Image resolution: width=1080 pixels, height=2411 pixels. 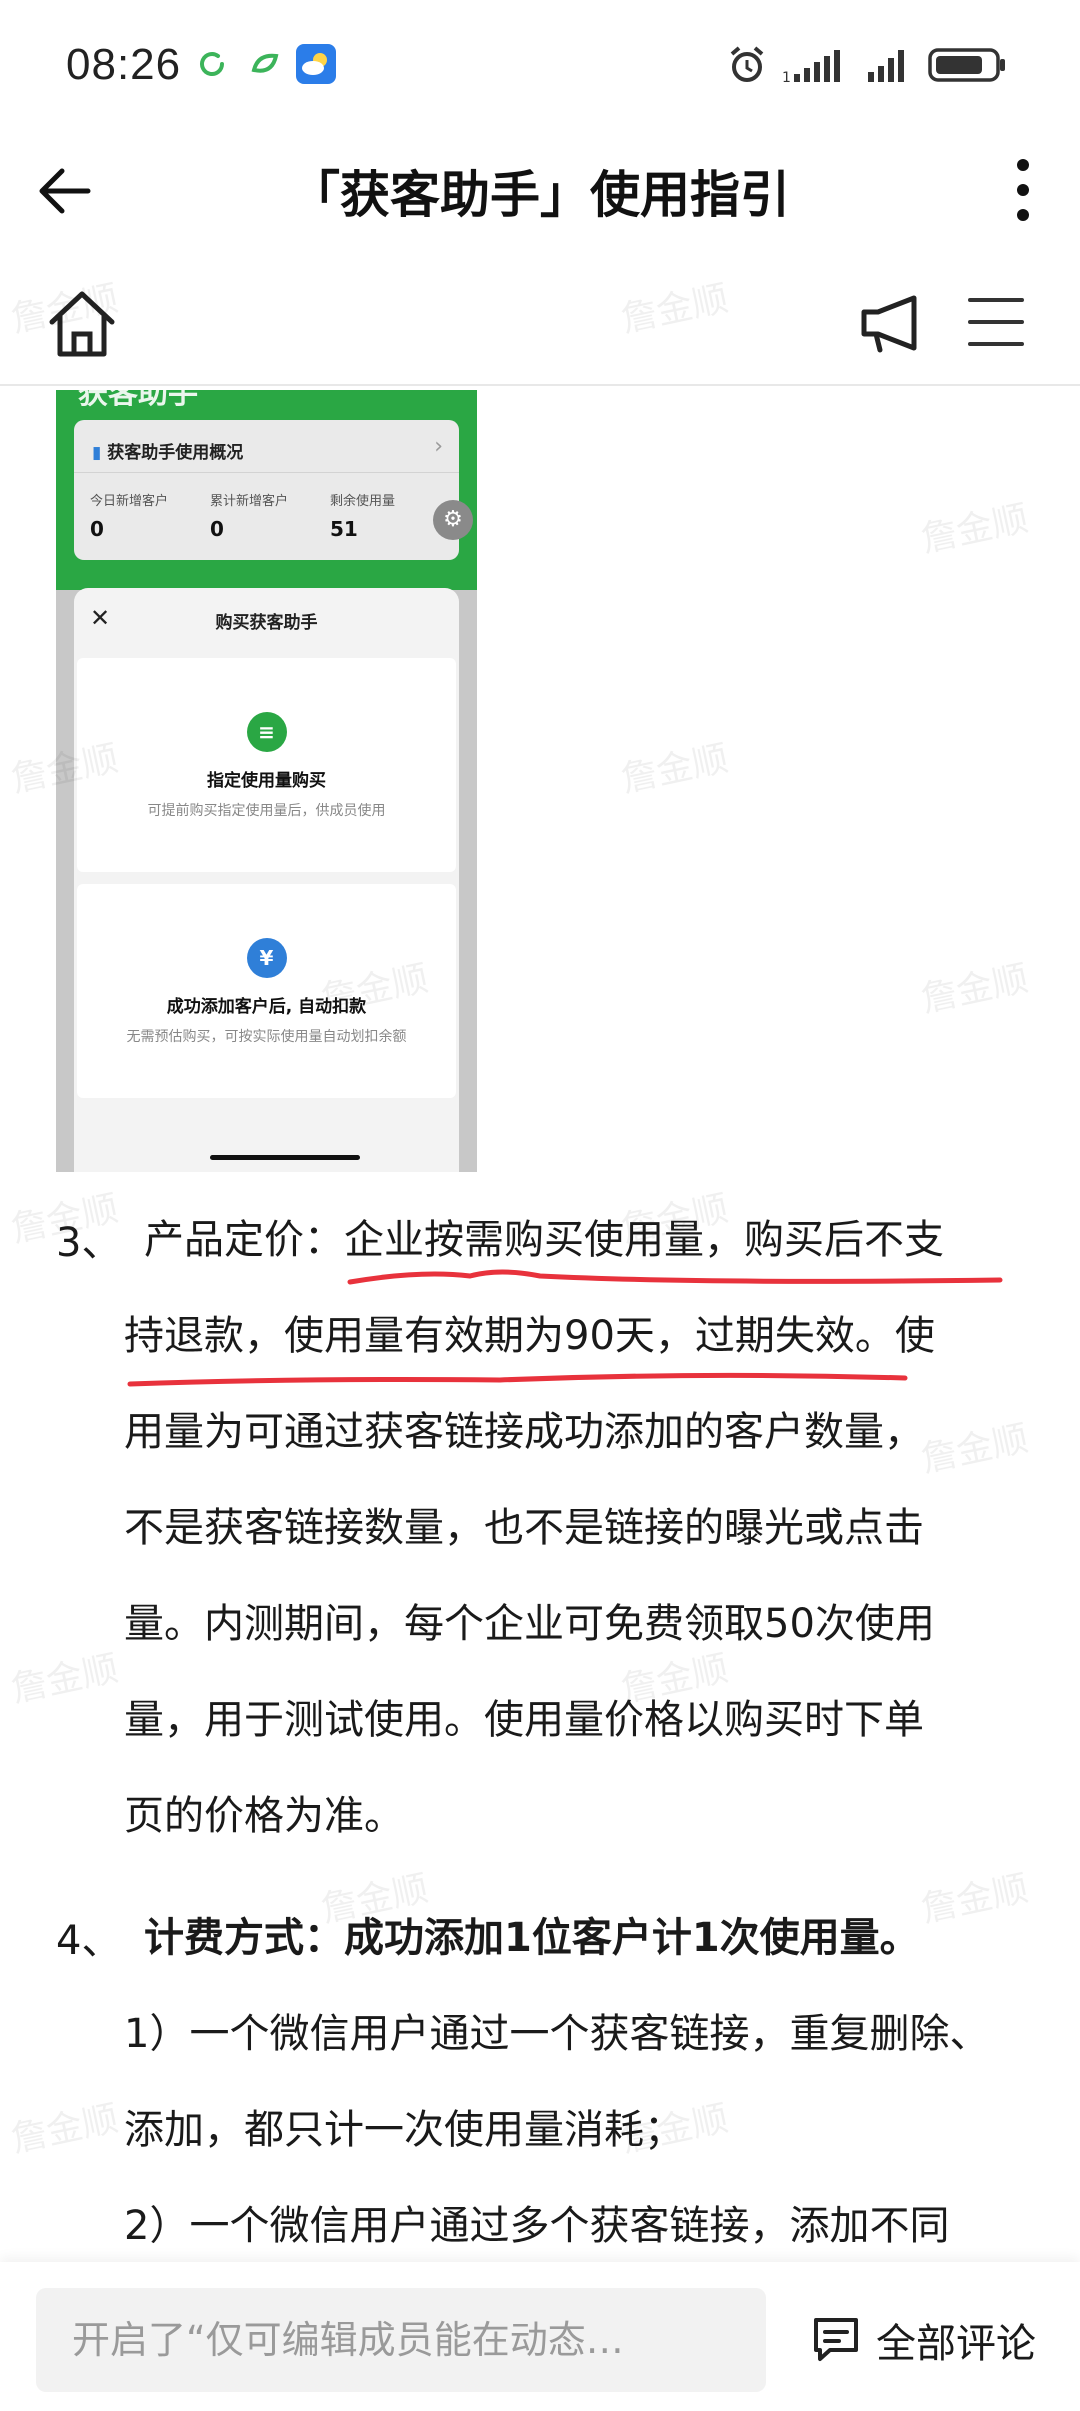 What do you see at coordinates (129, 501) in the screenshot?
I see `stat-label: 今日新增客户` at bounding box center [129, 501].